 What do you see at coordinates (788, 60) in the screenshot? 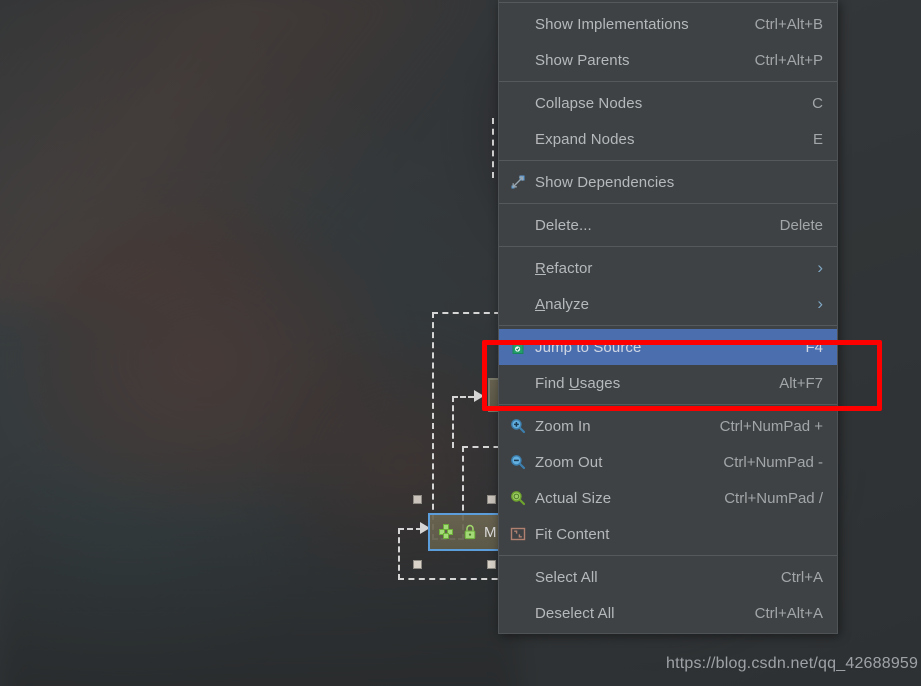
I see `menu-item-shortcut: Ctrl+Alt+P` at bounding box center [788, 60].